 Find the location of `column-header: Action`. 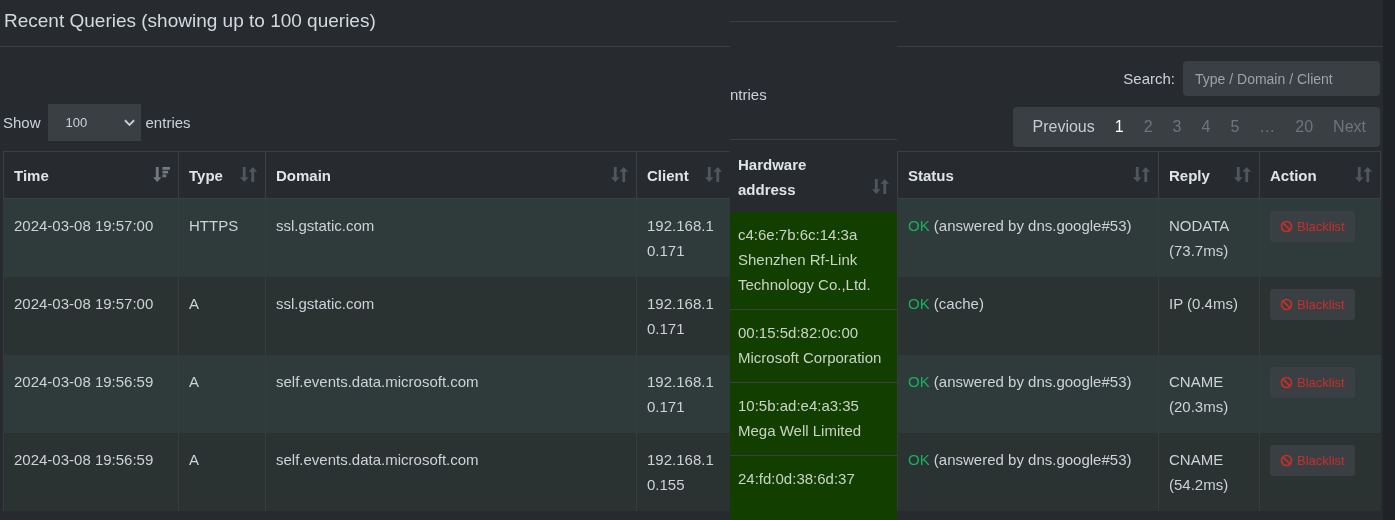

column-header: Action is located at coordinates (1320, 175).